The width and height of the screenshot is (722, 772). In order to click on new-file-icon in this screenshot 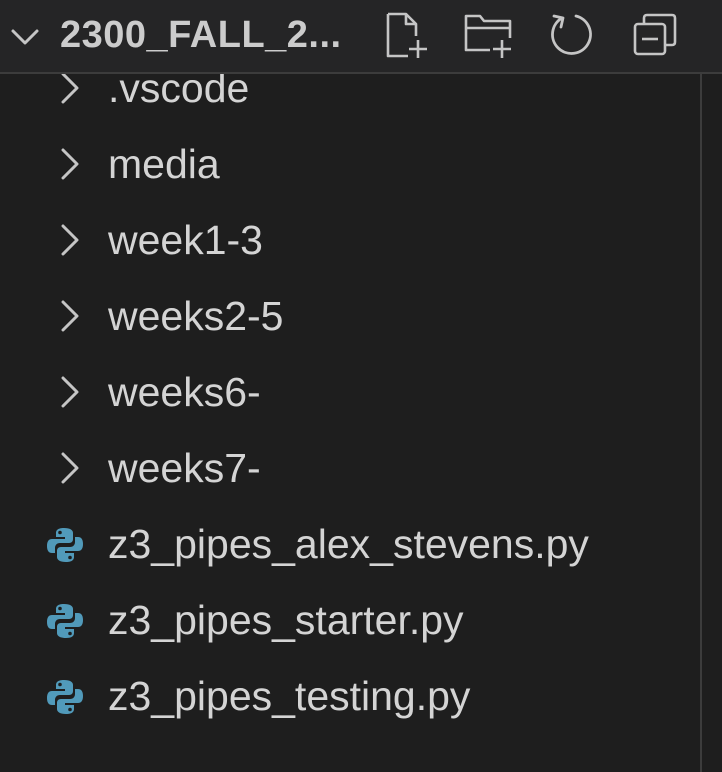, I will do `click(406, 35)`.